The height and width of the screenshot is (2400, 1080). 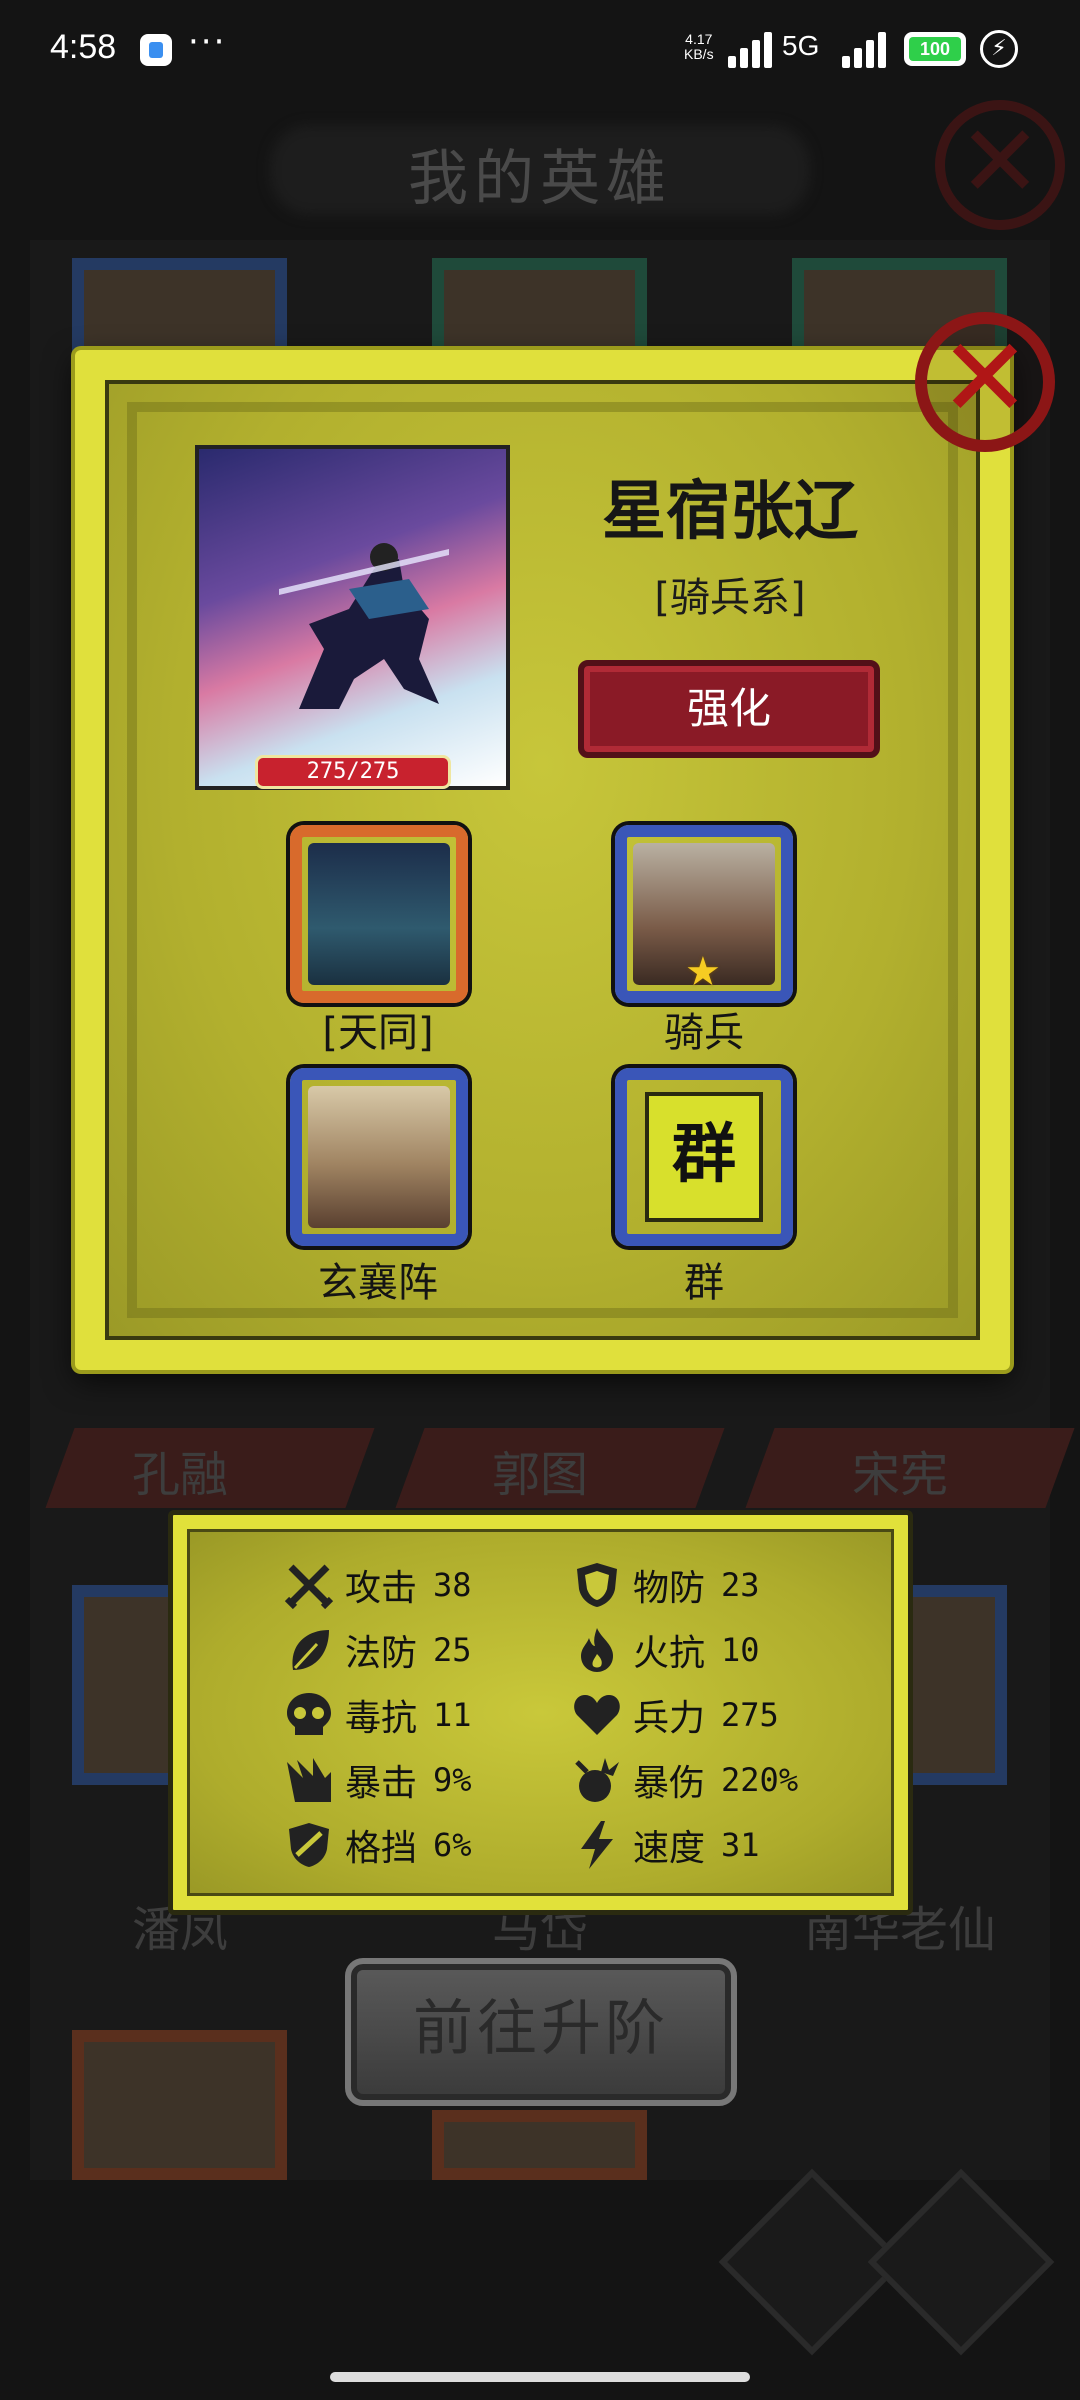 I want to click on star-icon: ★, so click(x=703, y=972).